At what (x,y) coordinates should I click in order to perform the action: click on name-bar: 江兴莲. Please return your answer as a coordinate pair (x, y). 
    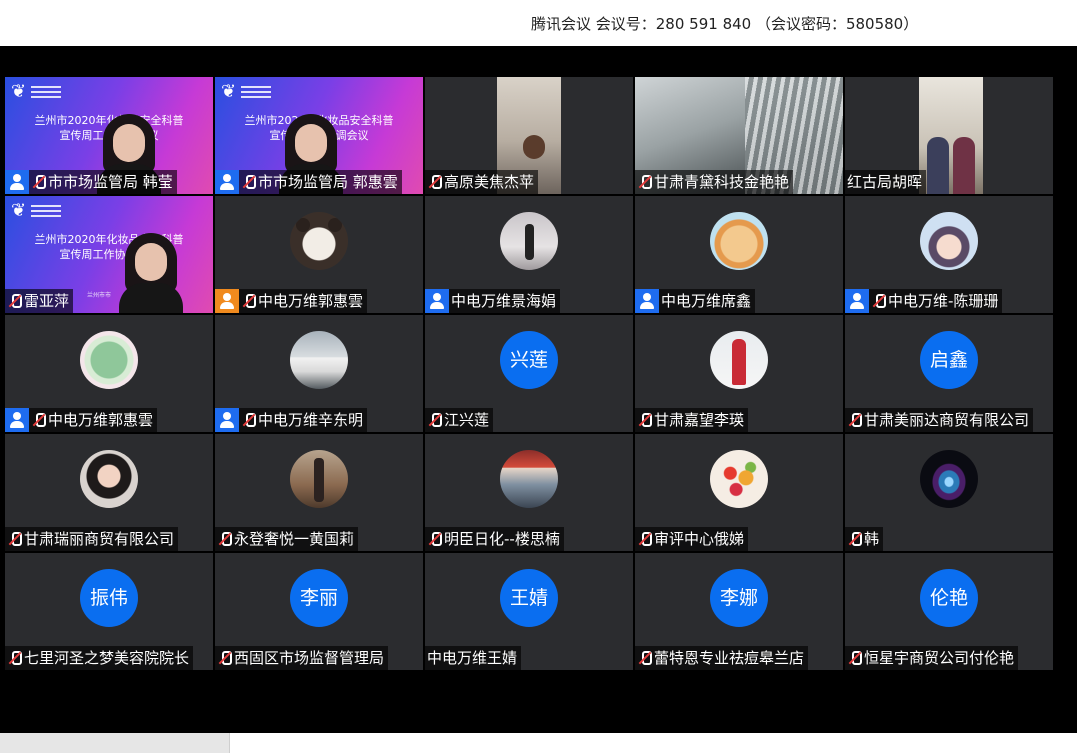
    Looking at the image, I should click on (459, 420).